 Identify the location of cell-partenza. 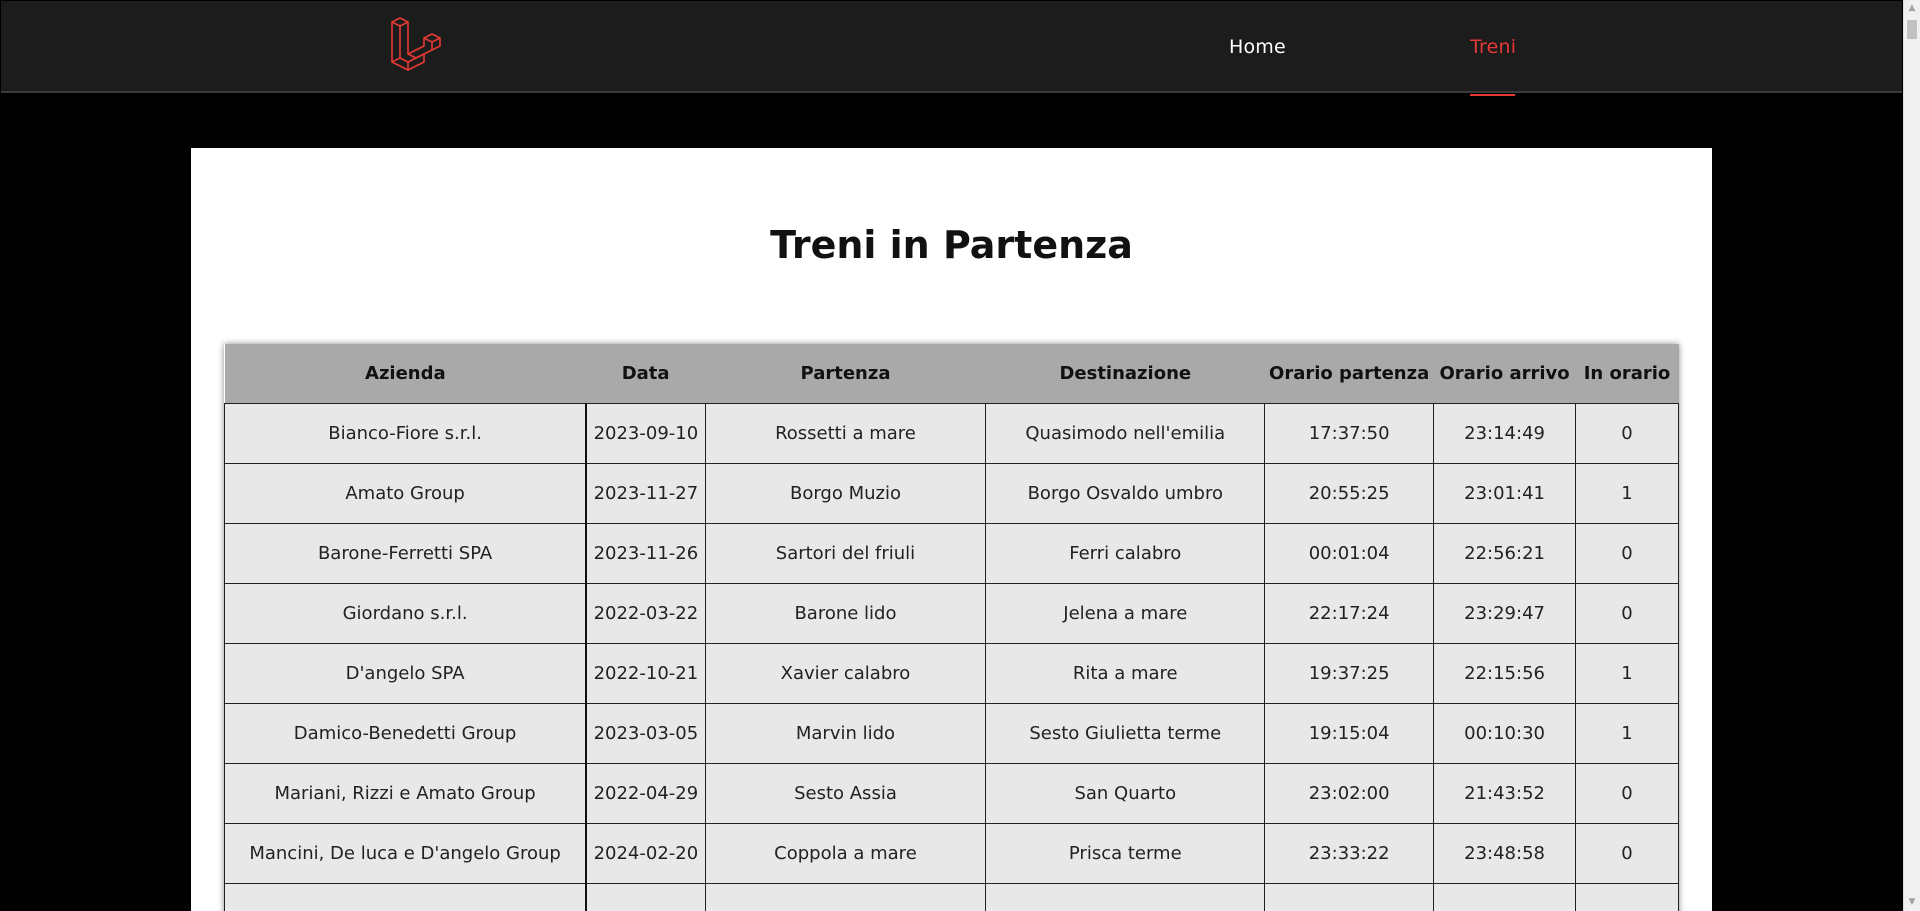
(845, 897).